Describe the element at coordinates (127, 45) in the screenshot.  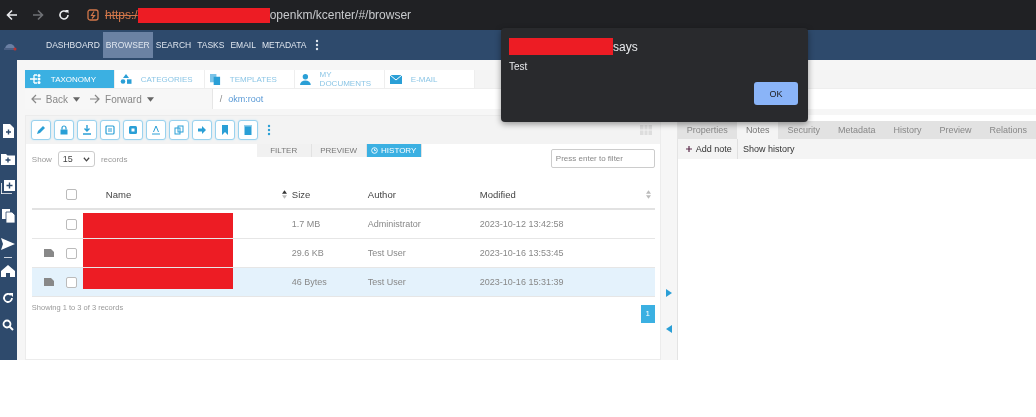
I see `nav-tab: BROWSER` at that location.